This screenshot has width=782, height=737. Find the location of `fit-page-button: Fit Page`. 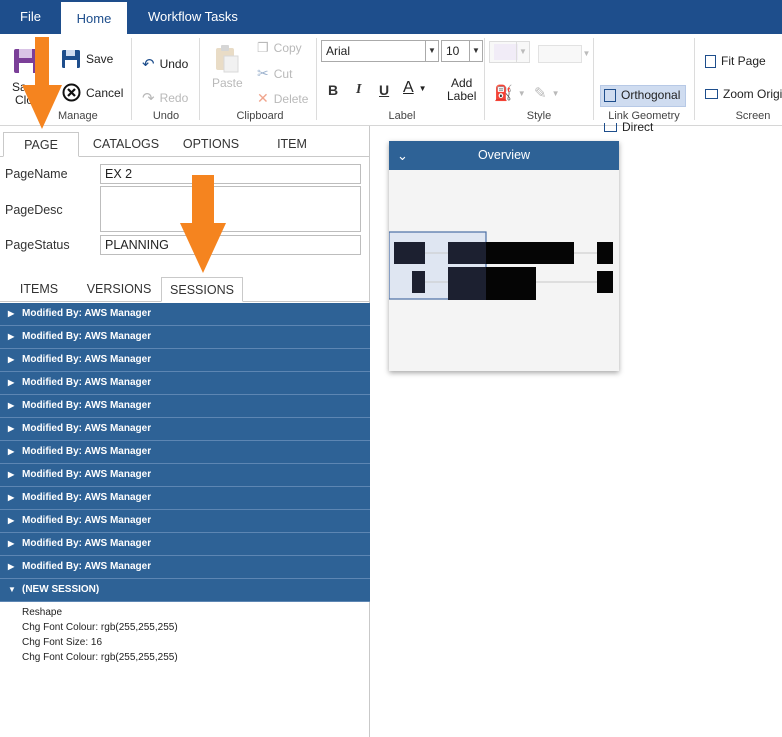

fit-page-button: Fit Page is located at coordinates (735, 61).